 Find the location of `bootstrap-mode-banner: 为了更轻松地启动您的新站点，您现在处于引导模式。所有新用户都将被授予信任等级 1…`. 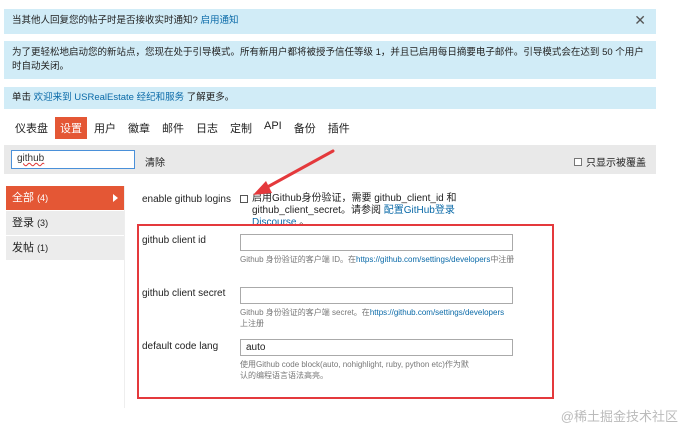

bootstrap-mode-banner: 为了更轻松地启动您的新站点，您现在处于引导模式。所有新用户都将被授予信任等级 1… is located at coordinates (330, 60).